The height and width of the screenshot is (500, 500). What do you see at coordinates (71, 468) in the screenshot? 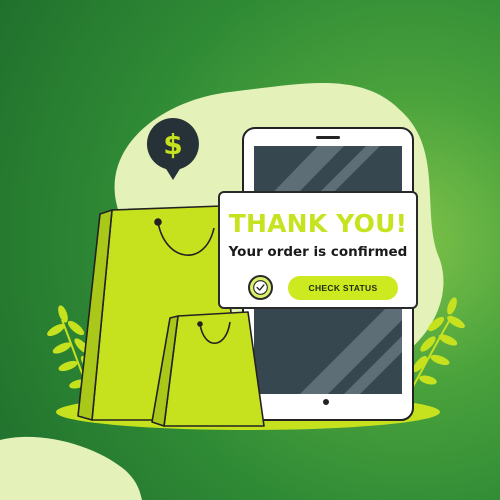
I see `bottom-left-curve` at bounding box center [71, 468].